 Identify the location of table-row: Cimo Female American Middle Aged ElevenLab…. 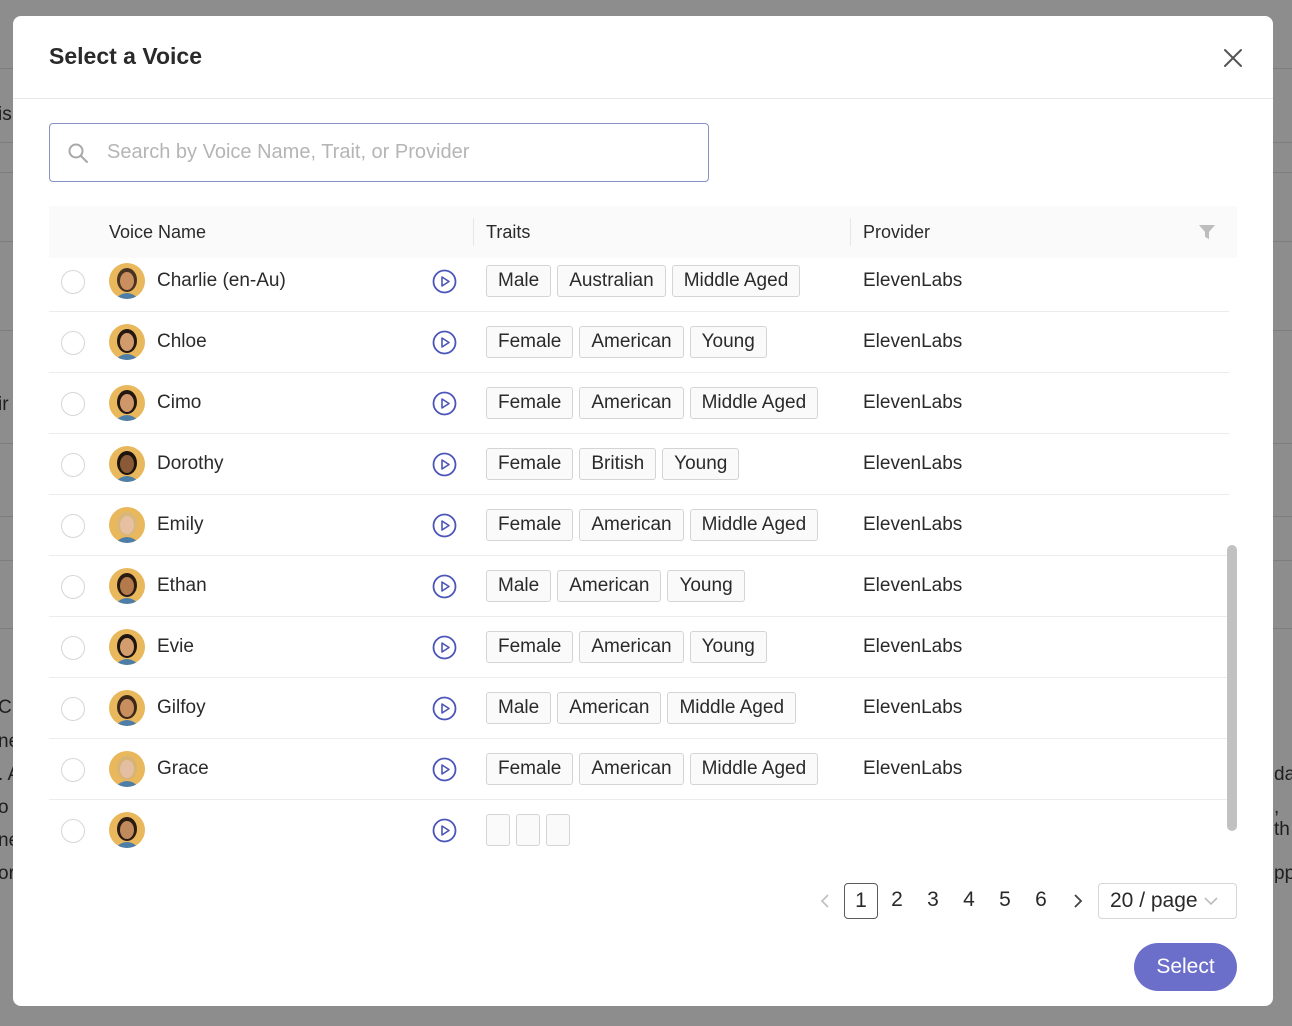
(639, 403).